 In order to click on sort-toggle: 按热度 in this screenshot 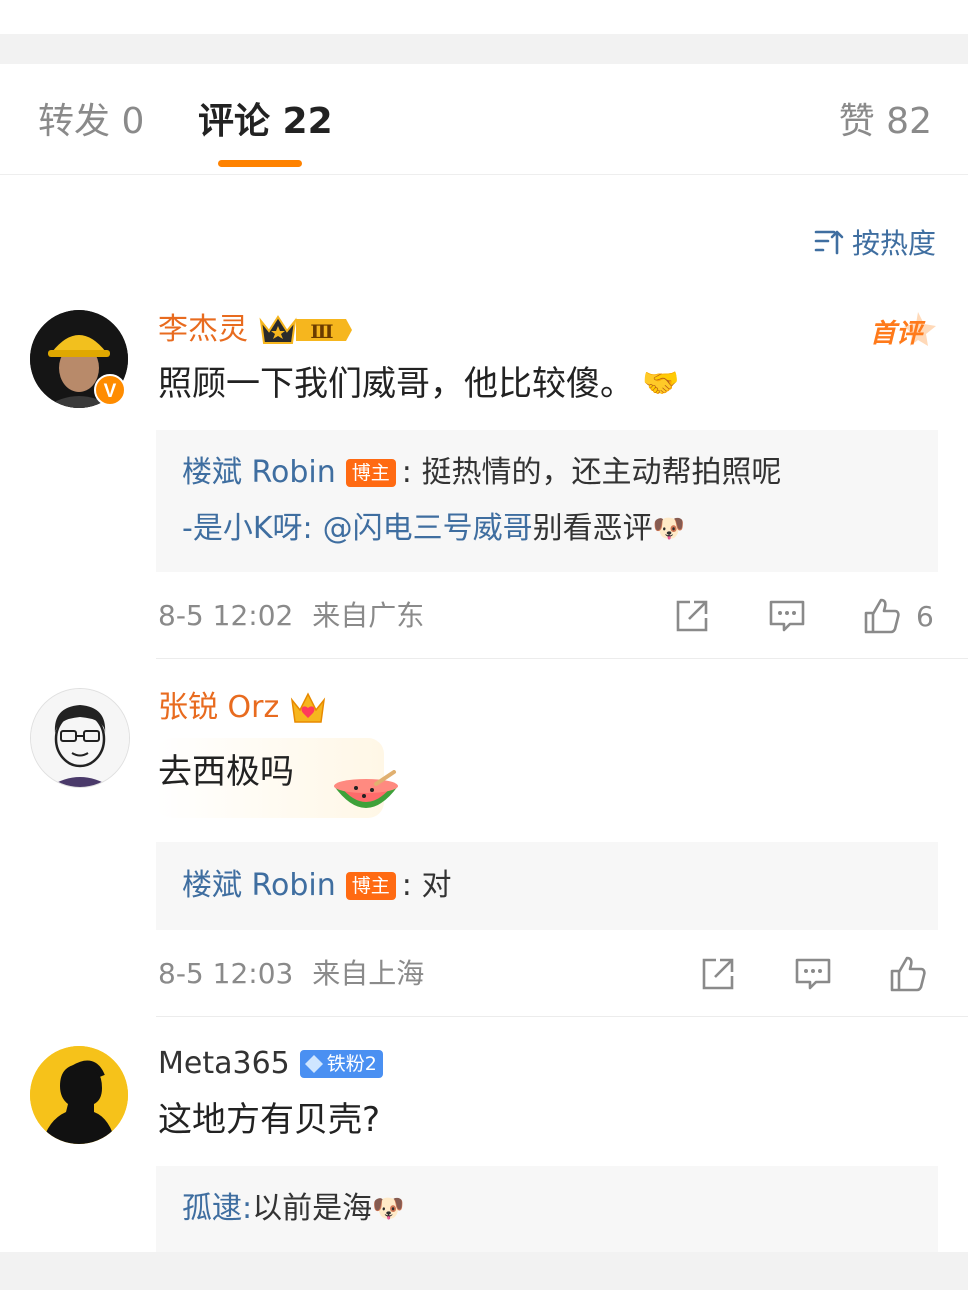, I will do `click(875, 242)`.